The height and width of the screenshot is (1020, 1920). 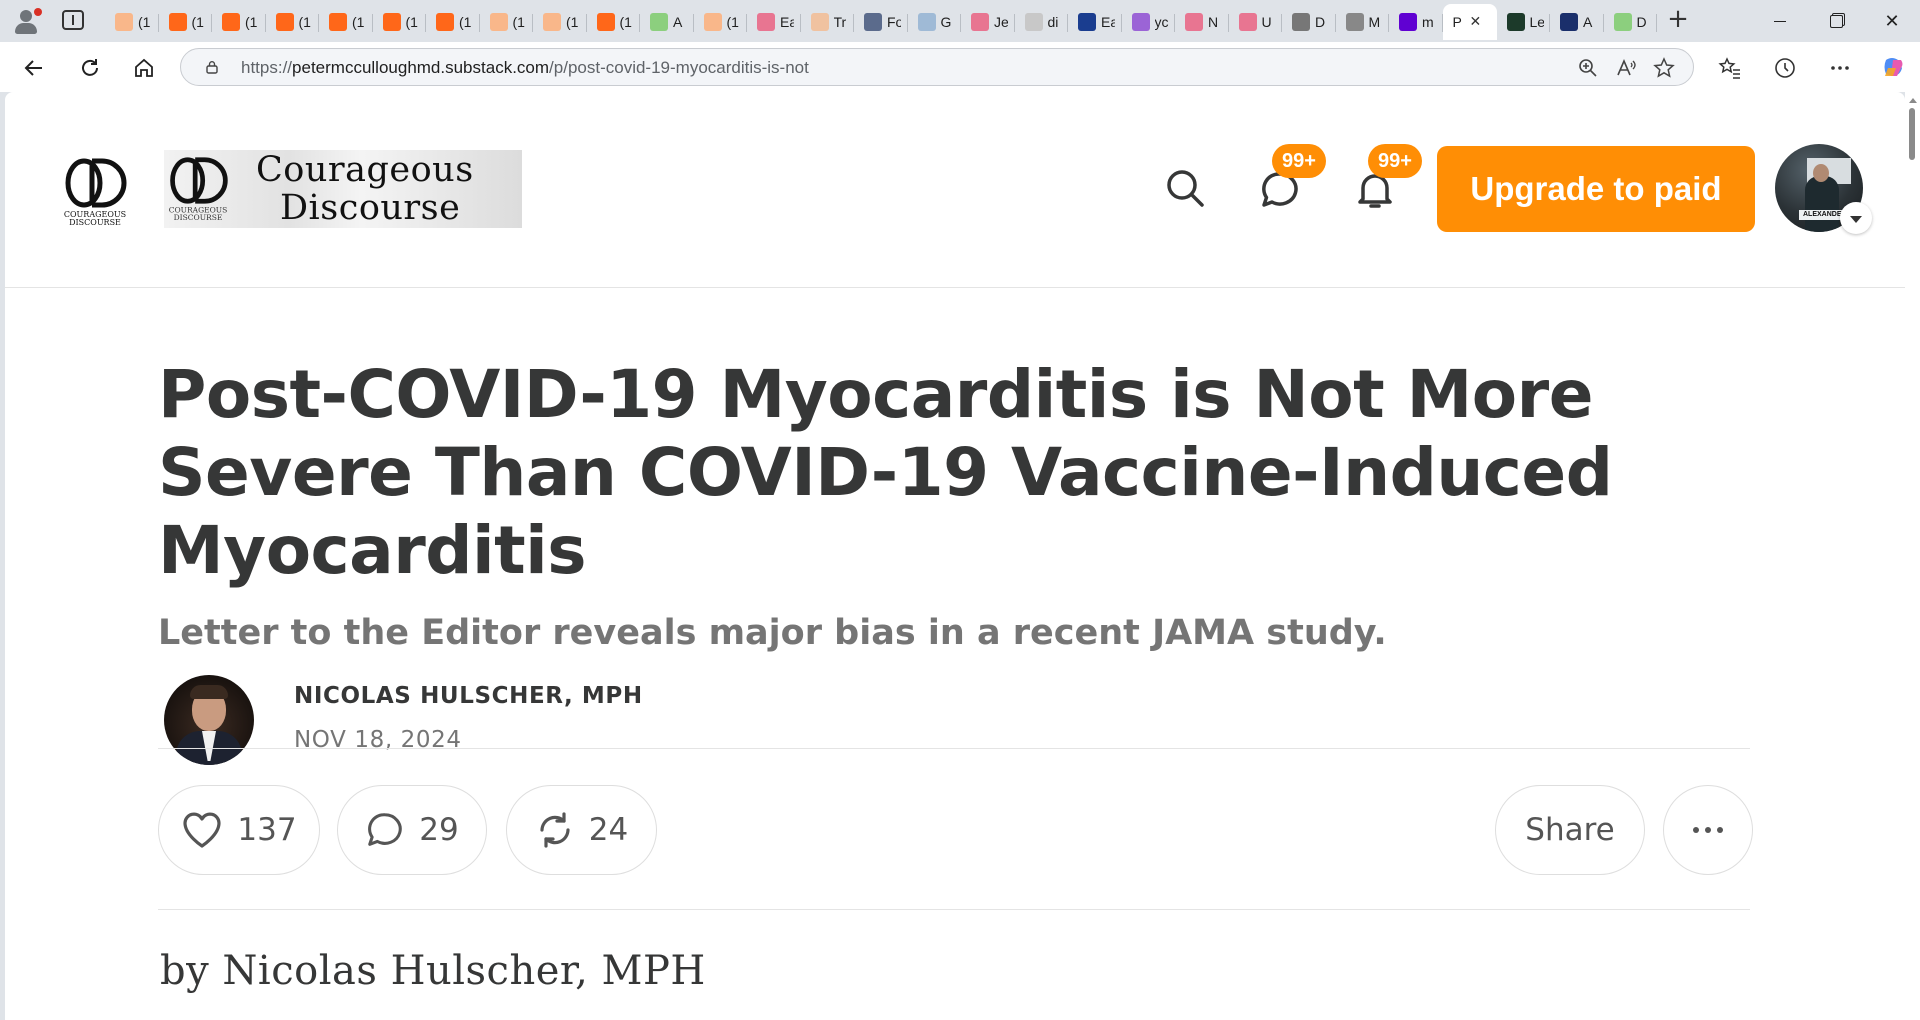 I want to click on settings-more-icon, so click(x=1840, y=68).